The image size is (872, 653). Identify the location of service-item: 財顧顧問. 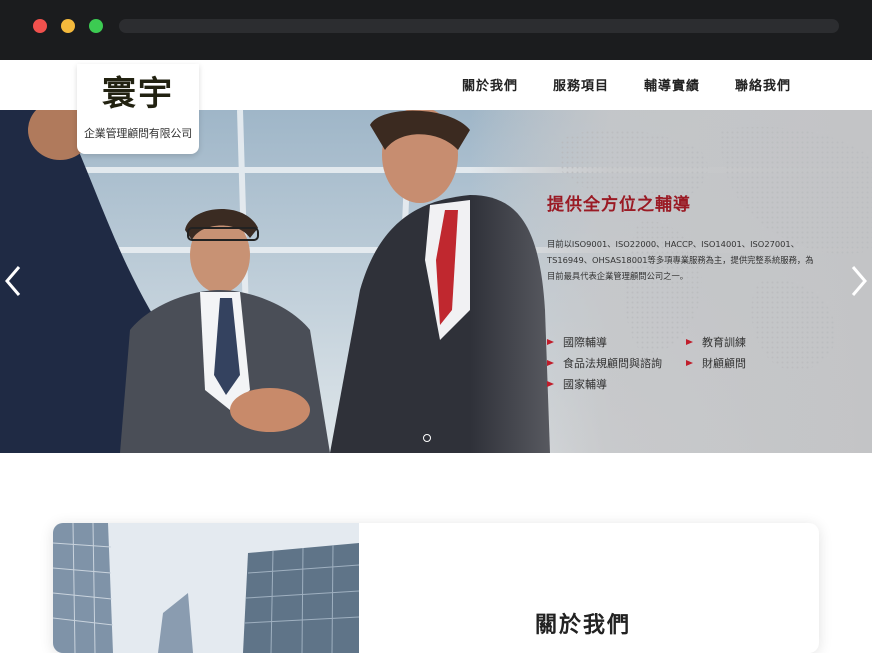
(716, 363).